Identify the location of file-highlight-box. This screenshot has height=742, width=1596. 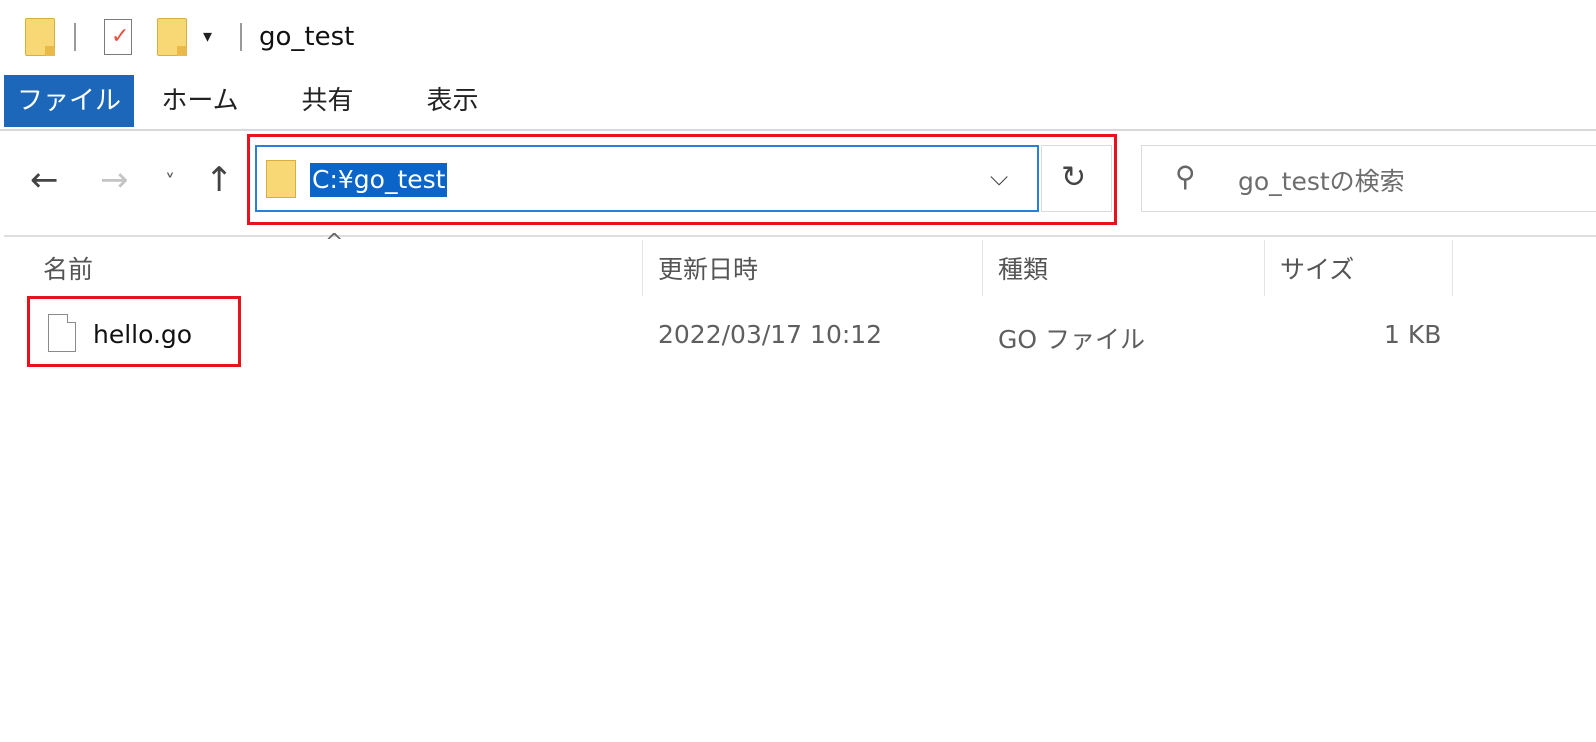
(134, 331).